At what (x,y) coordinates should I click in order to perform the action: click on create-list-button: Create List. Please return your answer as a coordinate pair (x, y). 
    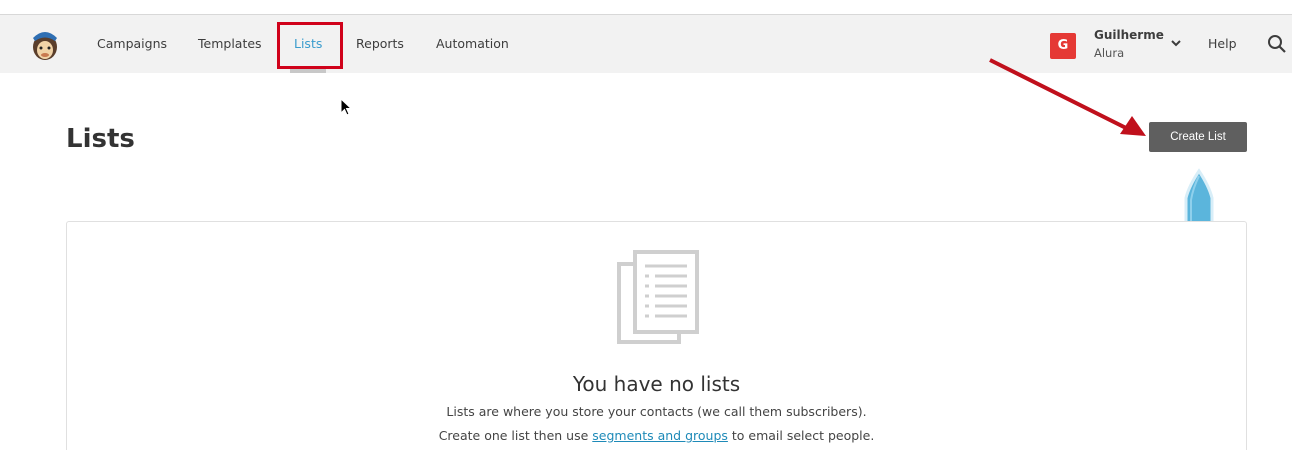
    Looking at the image, I should click on (1198, 137).